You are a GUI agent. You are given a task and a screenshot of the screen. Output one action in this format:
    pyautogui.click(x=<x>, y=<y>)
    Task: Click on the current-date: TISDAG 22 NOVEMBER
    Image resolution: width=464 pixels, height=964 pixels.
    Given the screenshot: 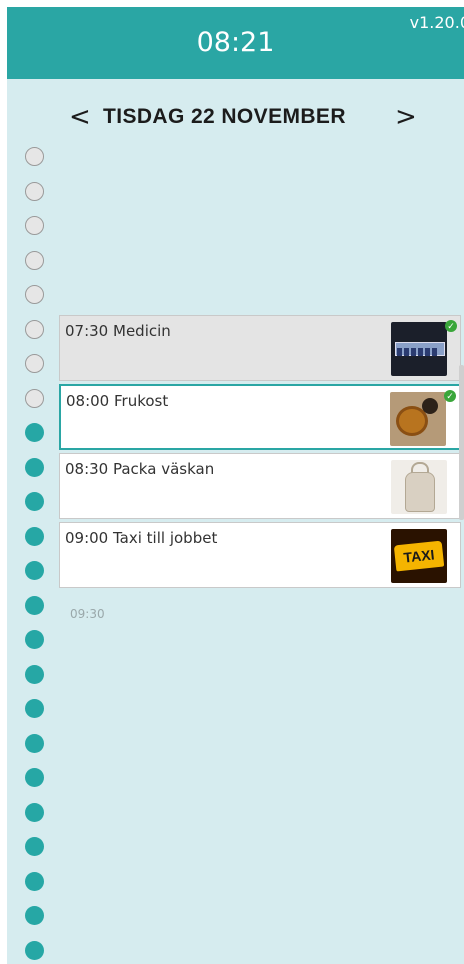 What is the action you would take?
    pyautogui.click(x=224, y=116)
    